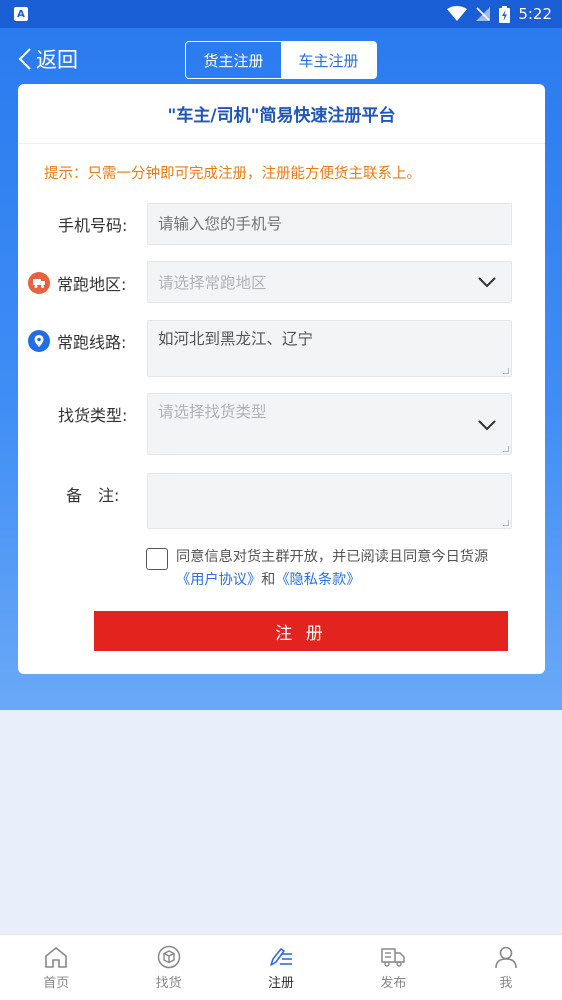 The width and height of the screenshot is (562, 1000). Describe the element at coordinates (236, 339) in the screenshot. I see `route-value: 如河北到黑龙江、辽宁` at that location.